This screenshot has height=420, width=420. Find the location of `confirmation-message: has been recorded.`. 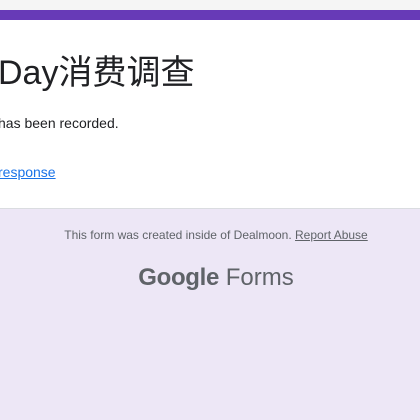

confirmation-message: has been recorded. is located at coordinates (59, 123).